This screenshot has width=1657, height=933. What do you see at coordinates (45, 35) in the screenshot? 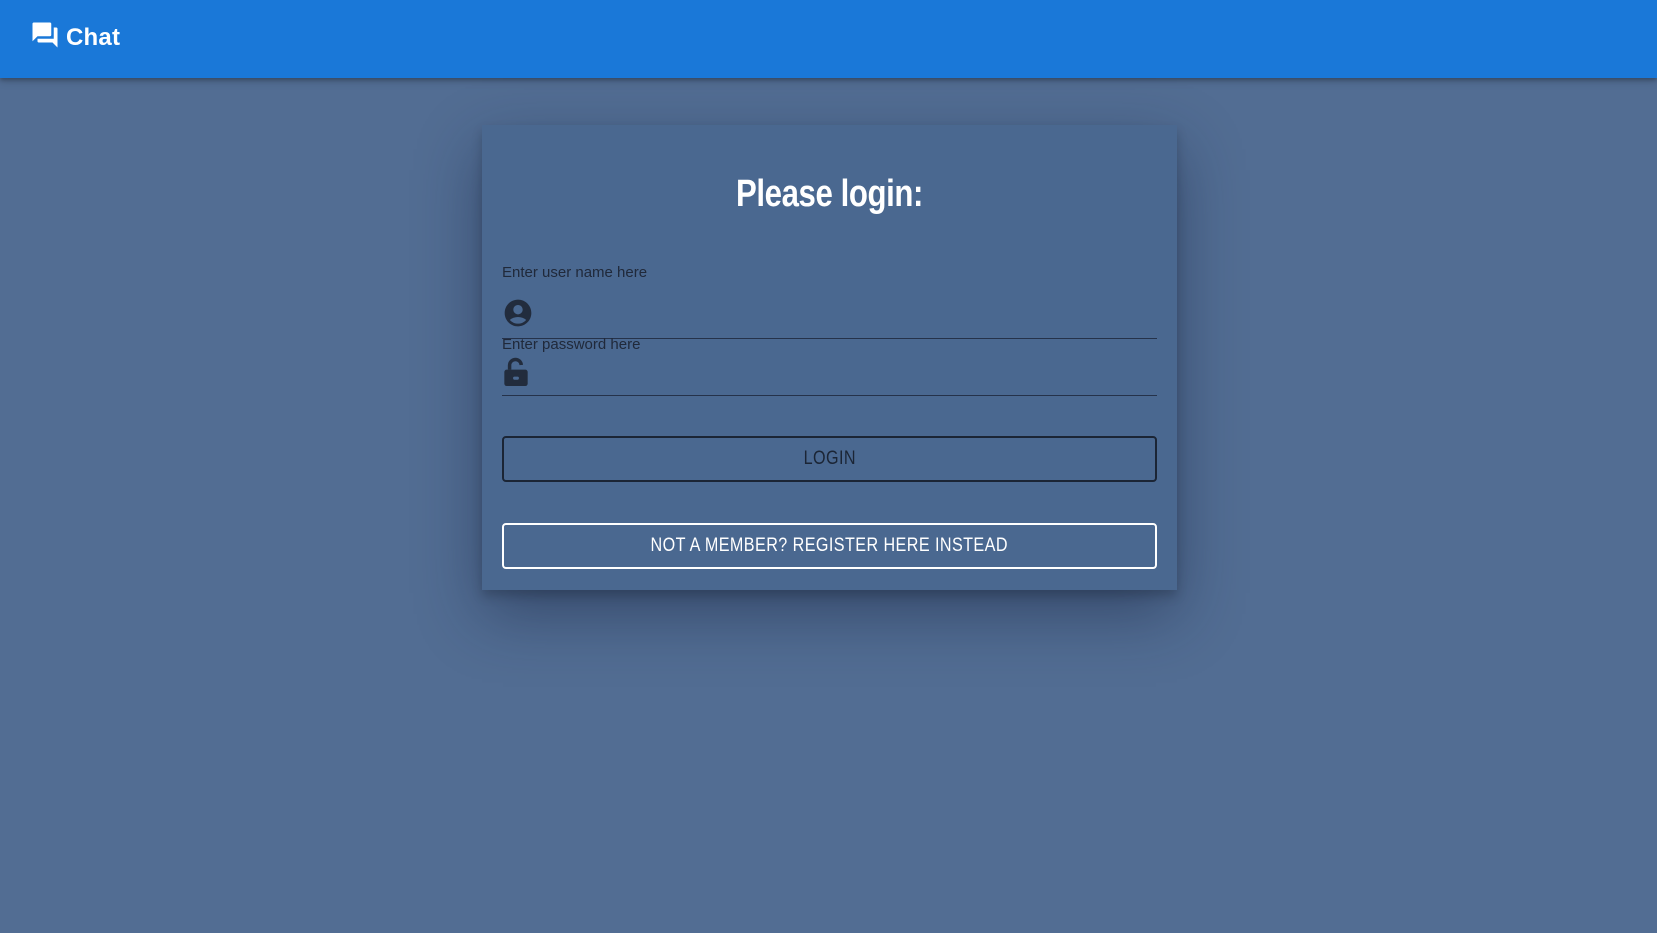
I see `chat-bubbles-icon` at bounding box center [45, 35].